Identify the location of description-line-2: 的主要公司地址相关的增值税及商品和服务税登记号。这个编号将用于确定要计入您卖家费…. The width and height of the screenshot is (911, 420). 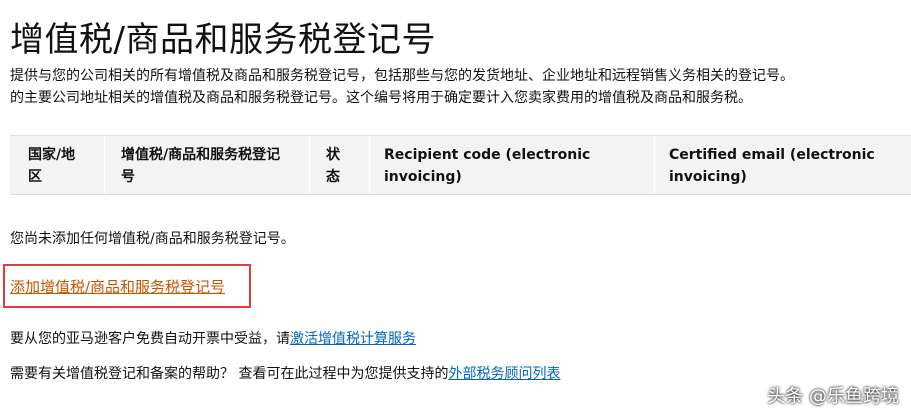
(381, 98).